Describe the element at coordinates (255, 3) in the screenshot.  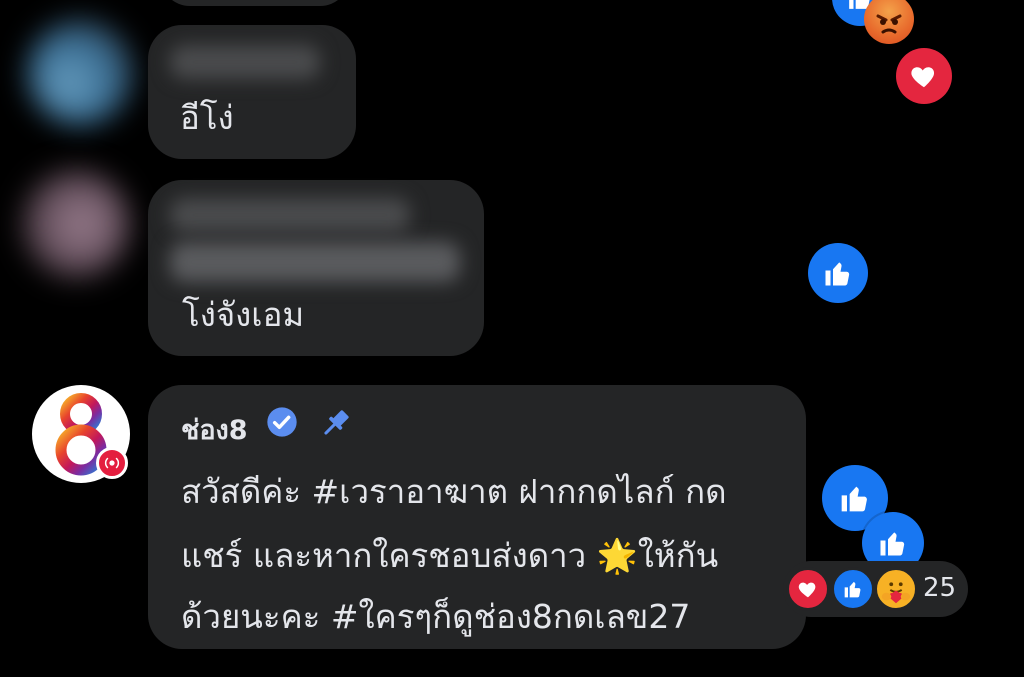
I see `previous-comment-bubble` at that location.